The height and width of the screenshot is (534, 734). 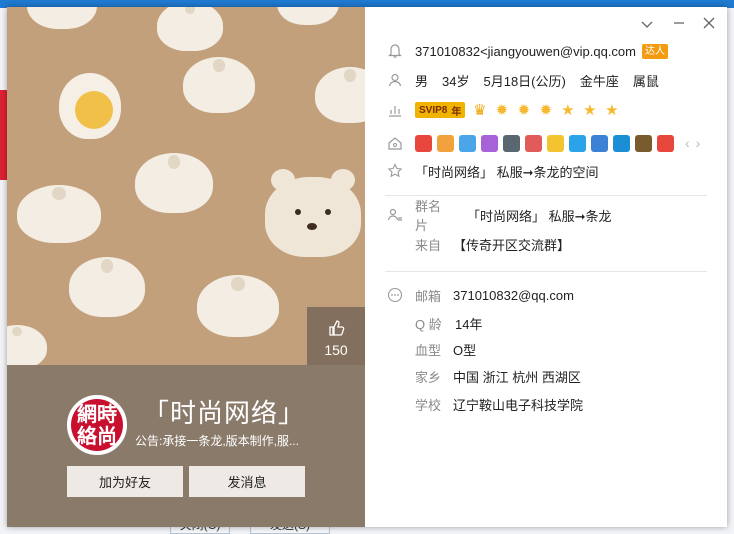 What do you see at coordinates (546, 271) in the screenshot?
I see `divider` at bounding box center [546, 271].